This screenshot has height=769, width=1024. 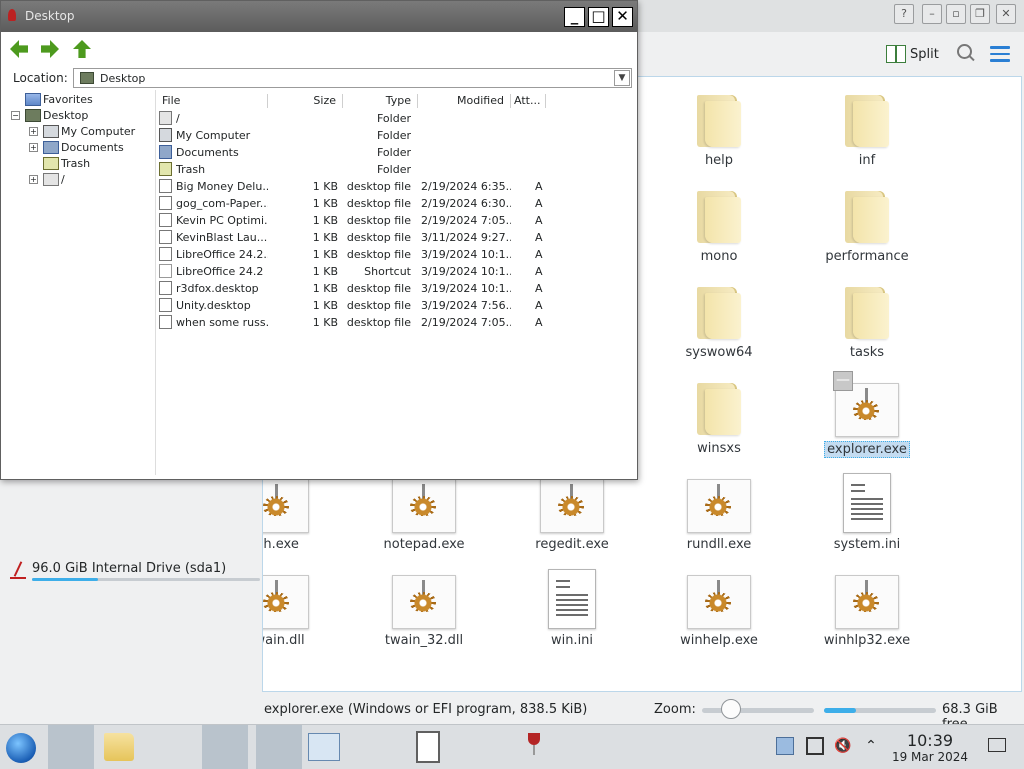 What do you see at coordinates (719, 224) in the screenshot?
I see `file-tile: mono` at bounding box center [719, 224].